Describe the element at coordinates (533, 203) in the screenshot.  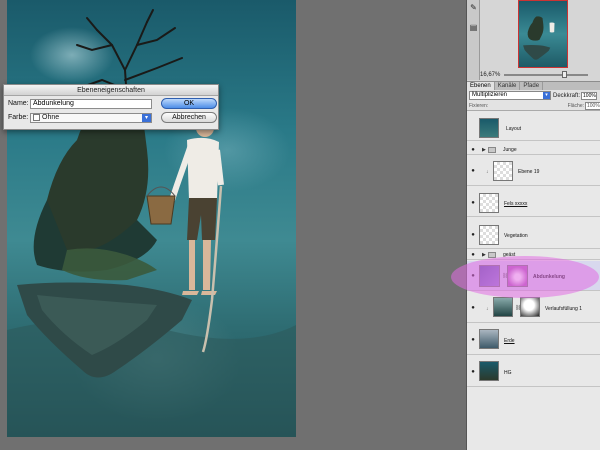
I see `layer-row: ● Fels xxxxx` at that location.